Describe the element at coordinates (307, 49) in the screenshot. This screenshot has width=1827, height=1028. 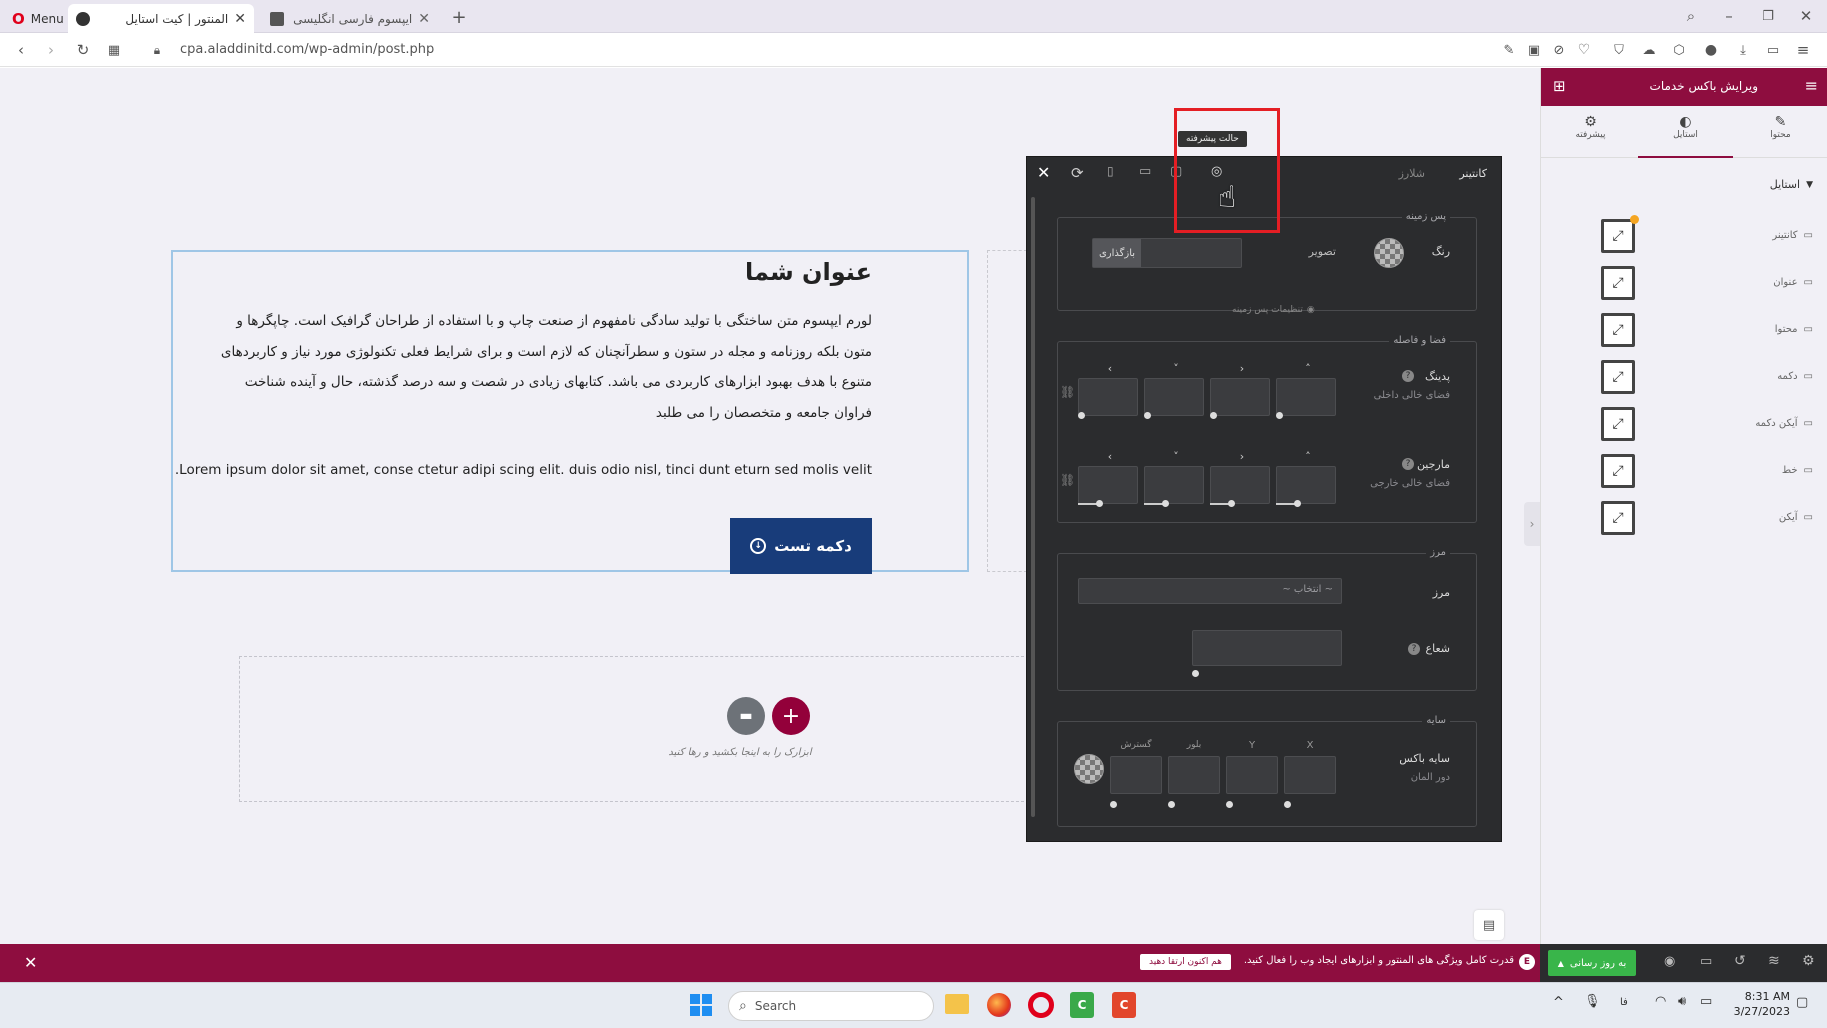
I see `url-field: cpa.aladdinitd.com/wp-admin/post.php` at that location.